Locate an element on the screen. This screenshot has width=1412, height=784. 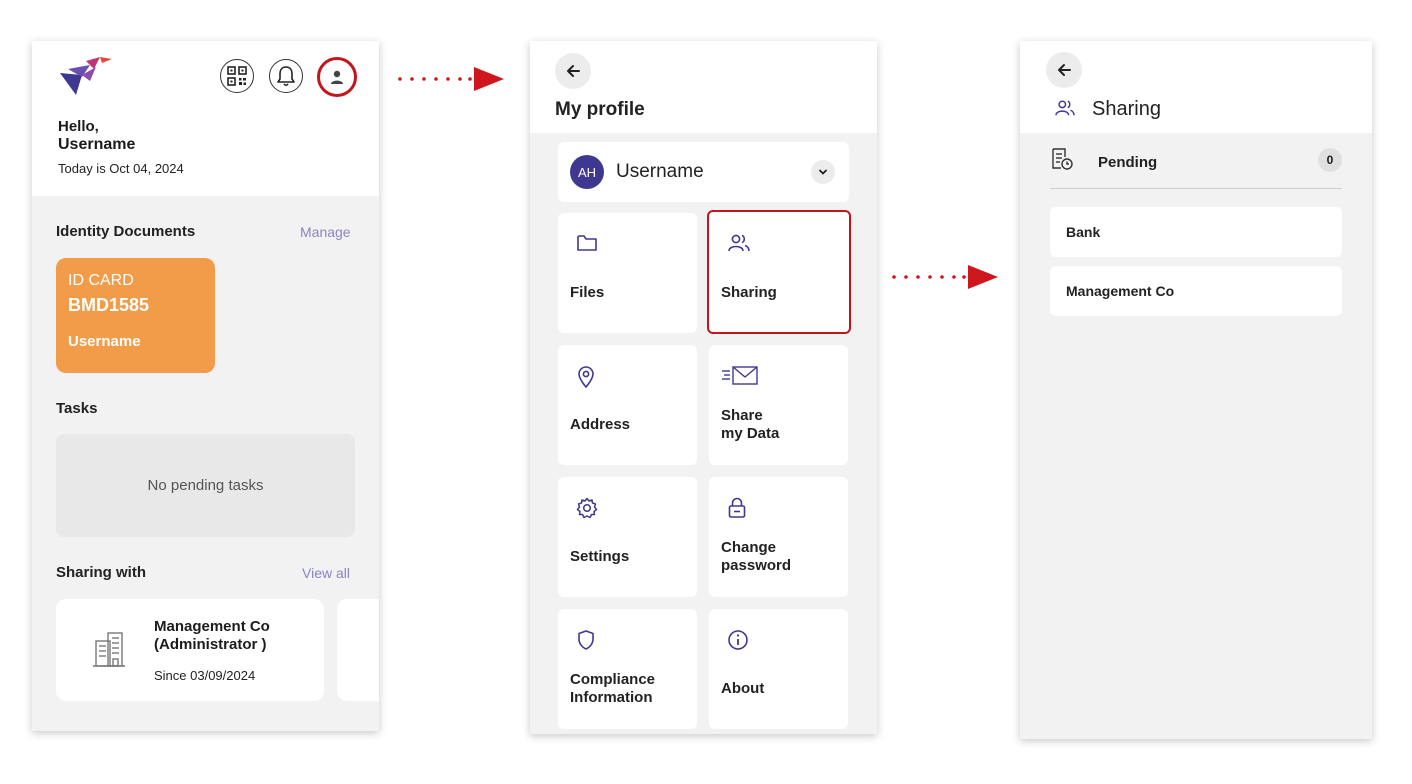
tile-label: Change password is located at coordinates (756, 556).